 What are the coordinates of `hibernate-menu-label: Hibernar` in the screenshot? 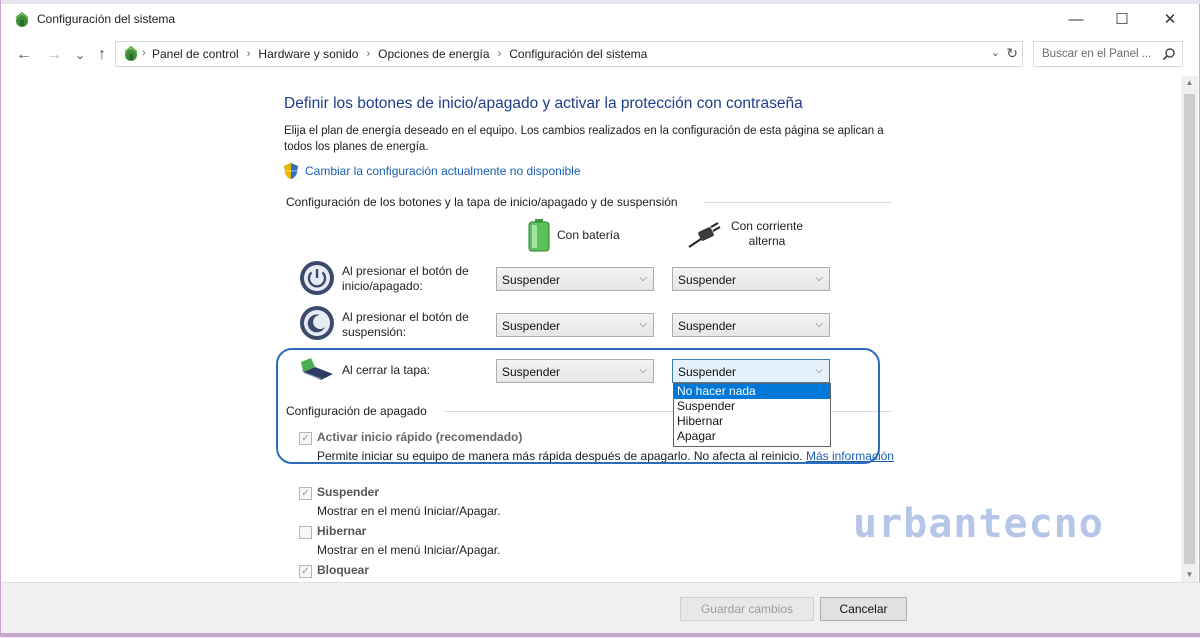 It's located at (342, 531).